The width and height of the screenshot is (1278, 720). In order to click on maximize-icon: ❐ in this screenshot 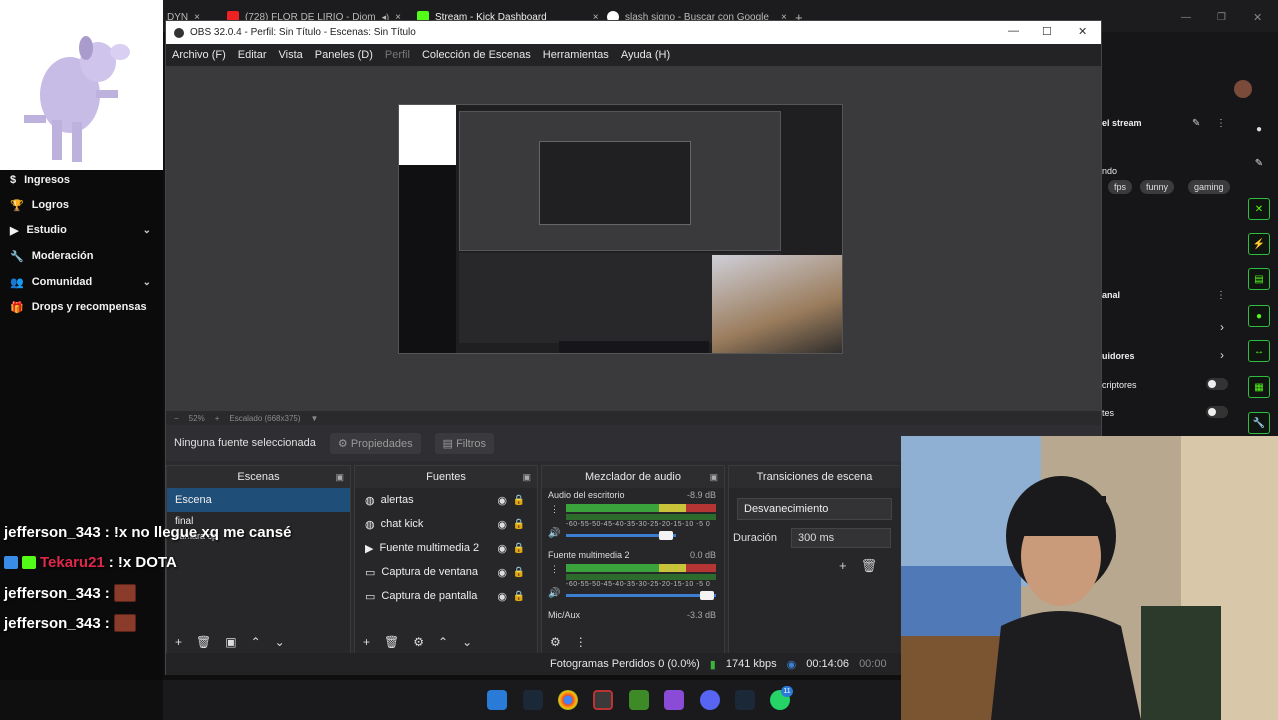, I will do `click(1221, 17)`.